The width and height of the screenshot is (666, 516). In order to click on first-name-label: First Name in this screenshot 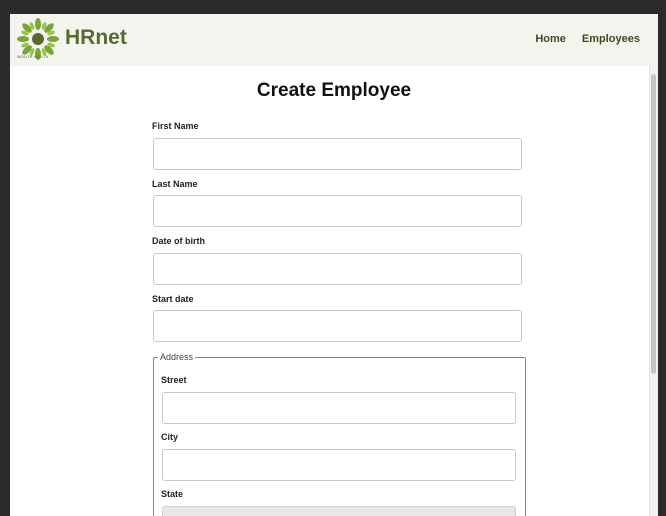, I will do `click(175, 126)`.